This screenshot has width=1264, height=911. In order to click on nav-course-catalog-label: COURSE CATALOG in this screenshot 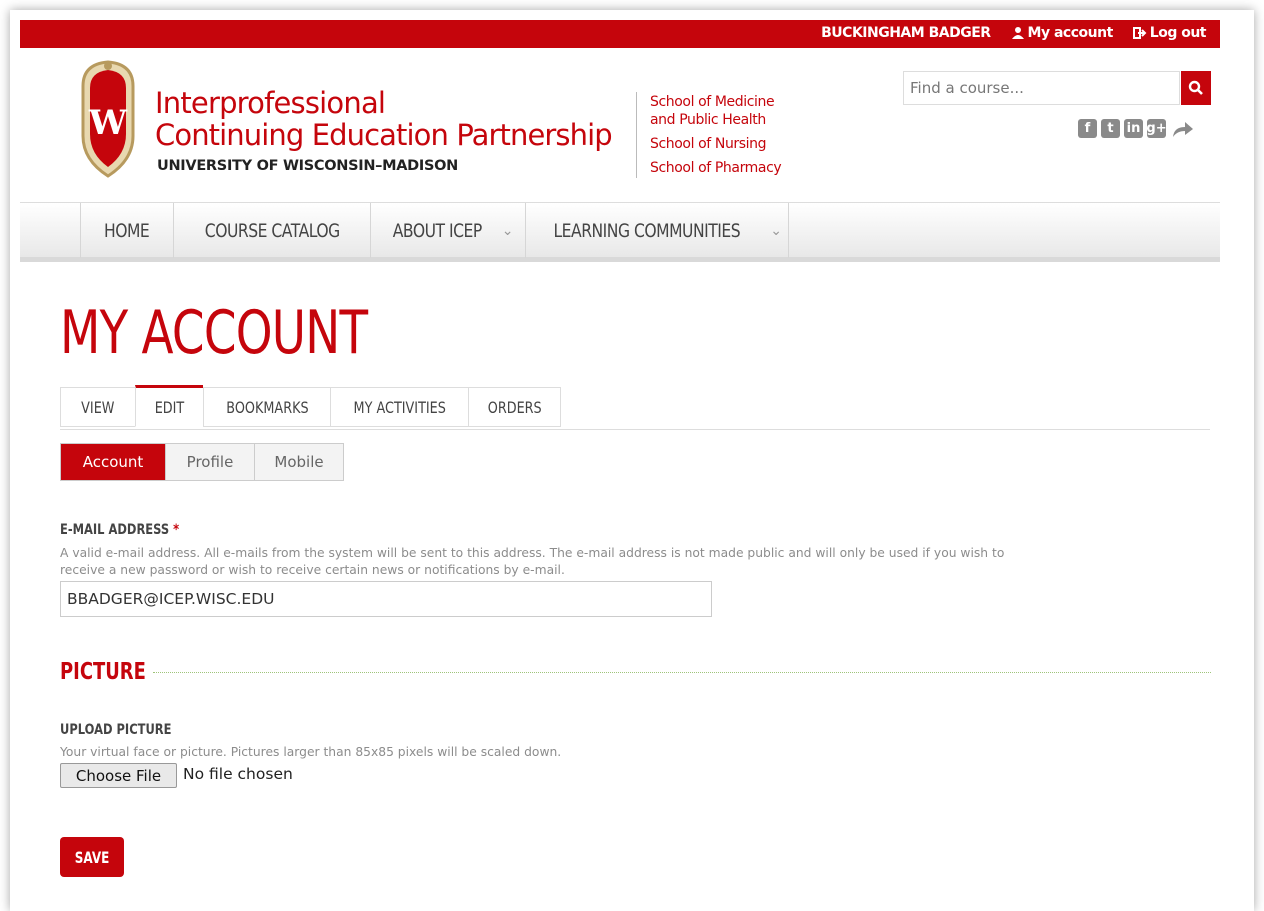, I will do `click(272, 230)`.